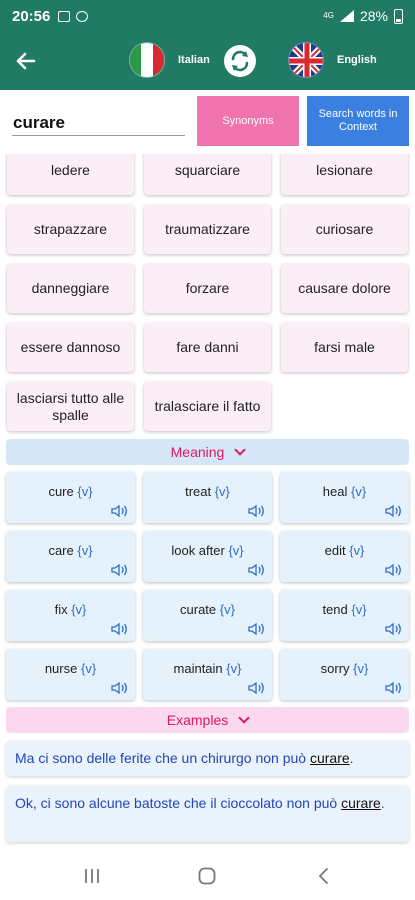  I want to click on back-arrow-icon, so click(29, 61).